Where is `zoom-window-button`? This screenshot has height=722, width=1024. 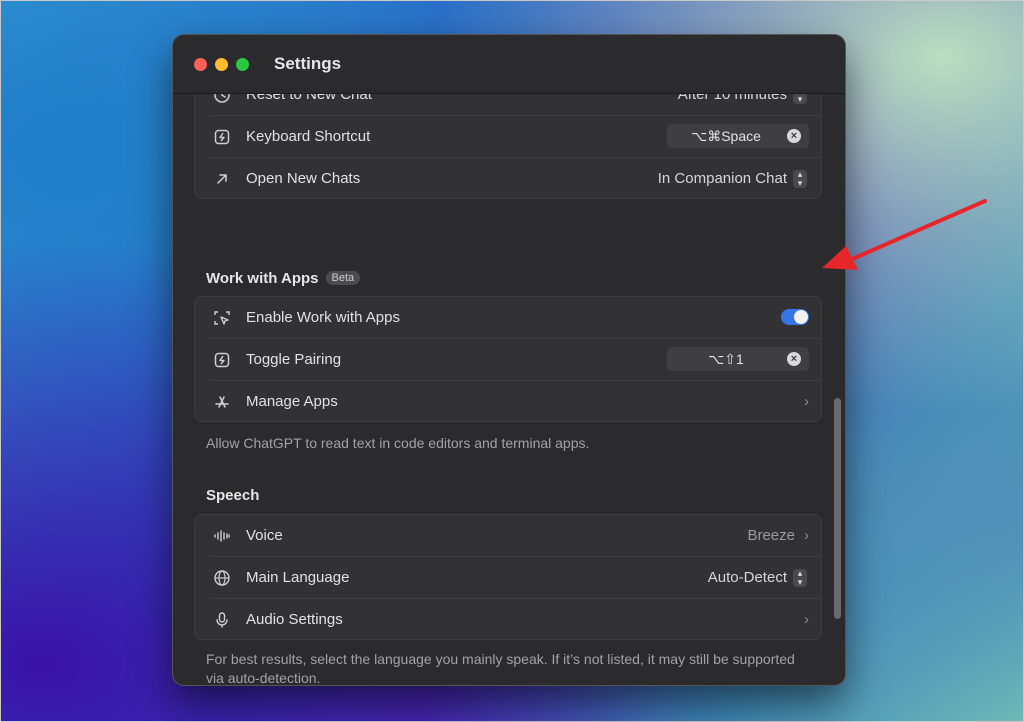 zoom-window-button is located at coordinates (242, 64).